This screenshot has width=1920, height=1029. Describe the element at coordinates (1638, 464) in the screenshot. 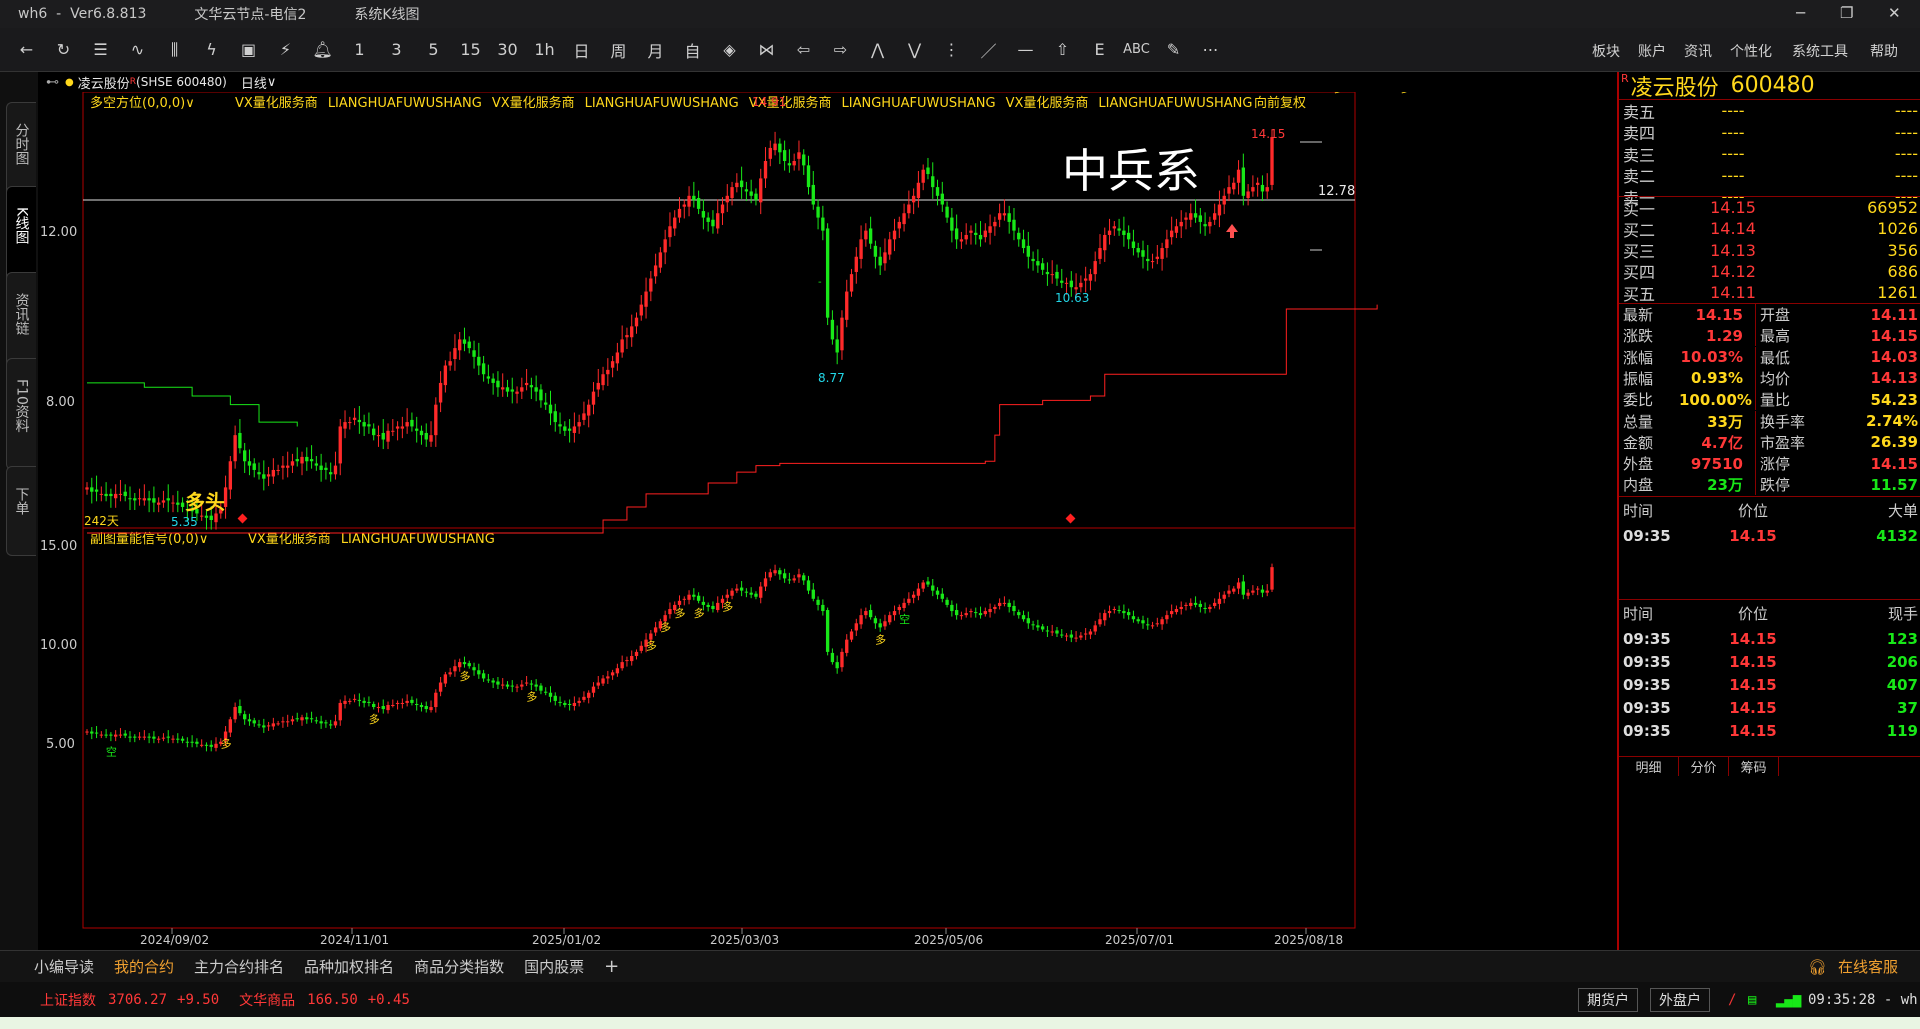

I see `stat-label: 外盘` at that location.